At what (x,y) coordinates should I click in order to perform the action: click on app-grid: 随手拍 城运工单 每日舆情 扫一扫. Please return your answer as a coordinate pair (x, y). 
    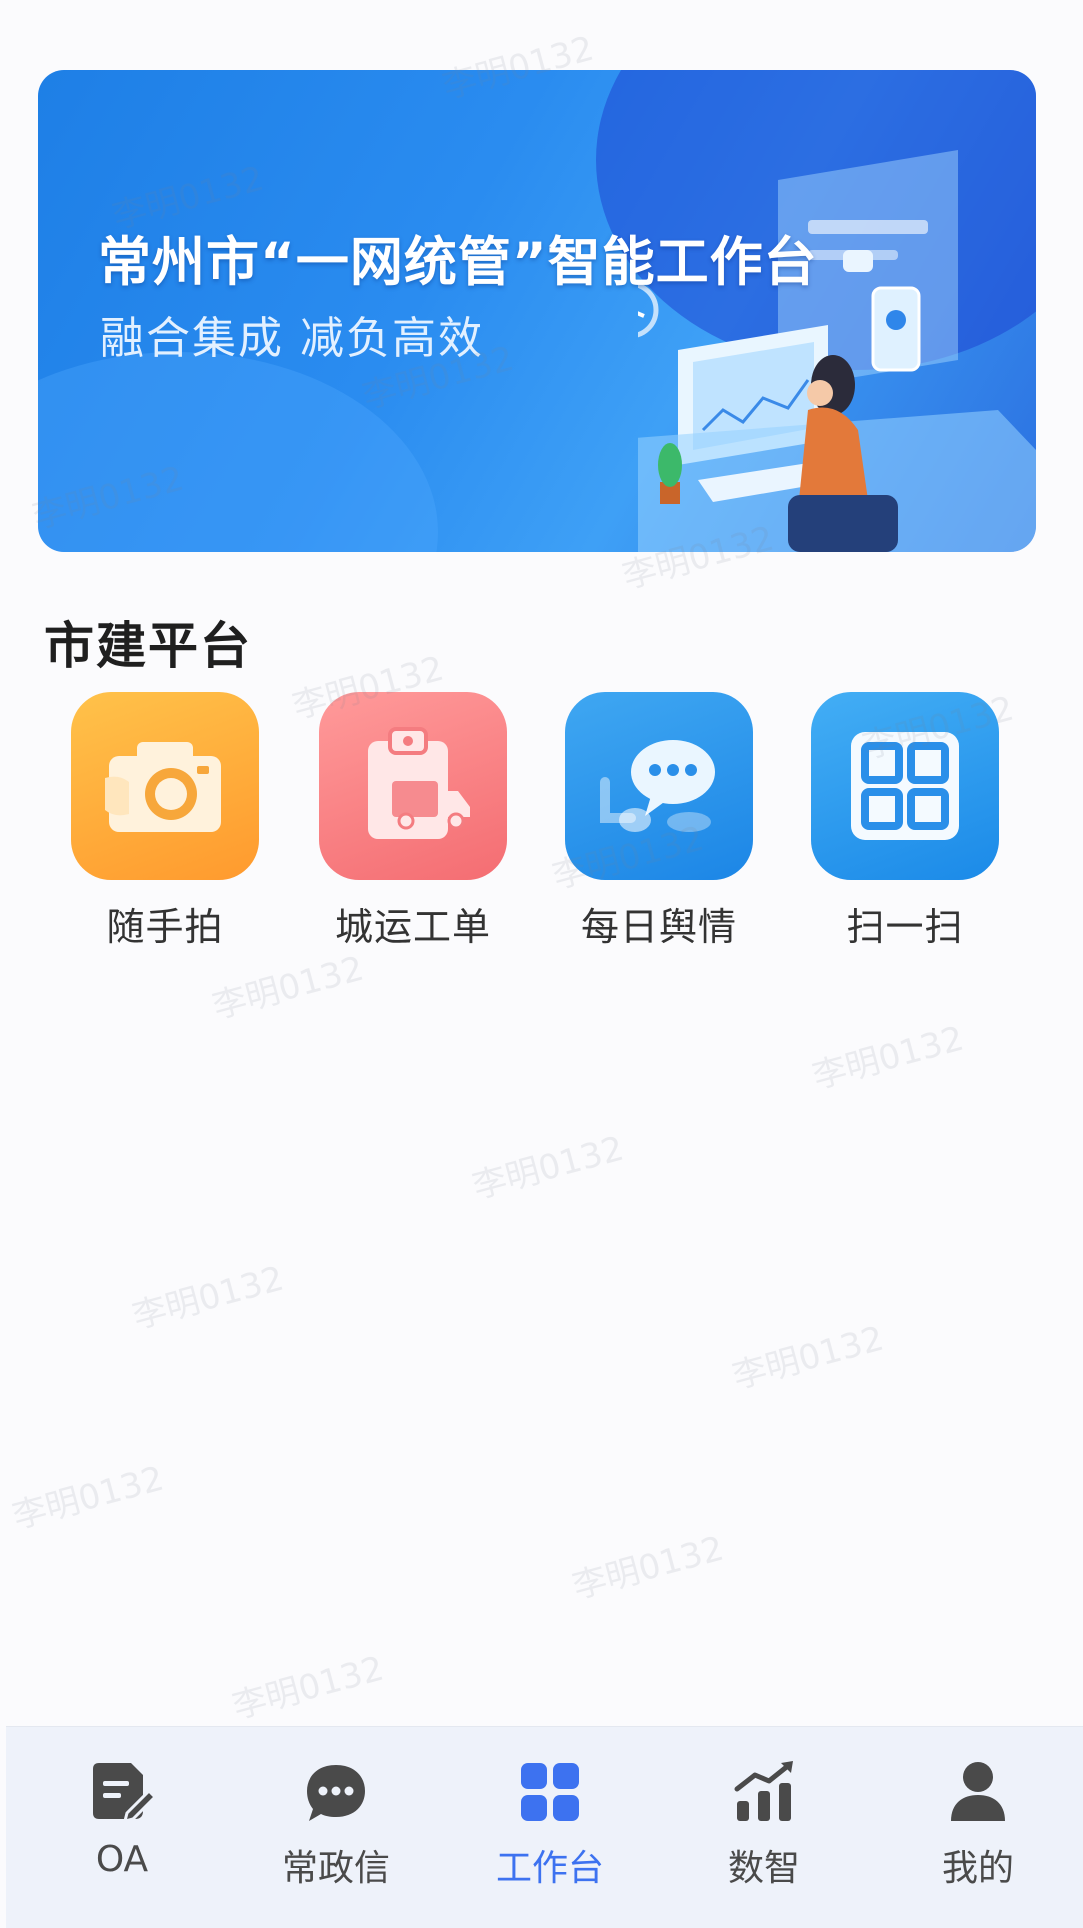
    Looking at the image, I should click on (550, 822).